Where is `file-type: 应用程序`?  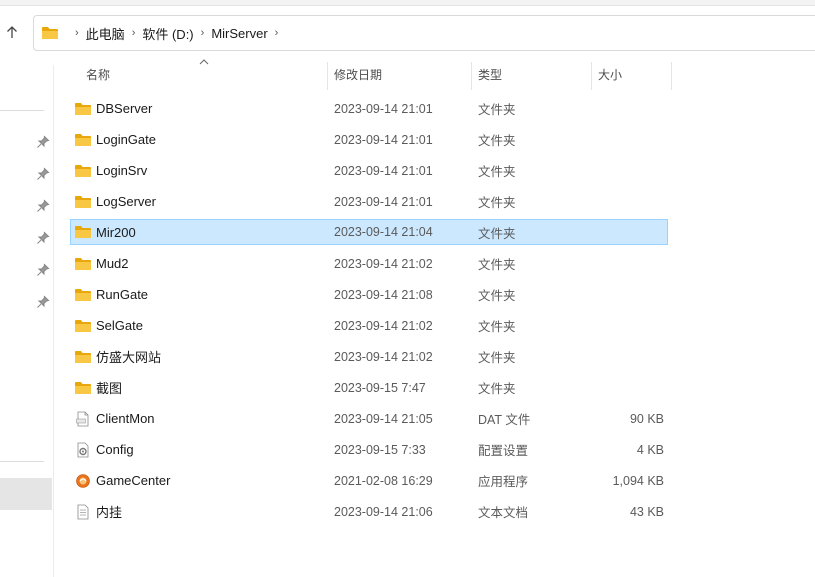 file-type: 应用程序 is located at coordinates (503, 482).